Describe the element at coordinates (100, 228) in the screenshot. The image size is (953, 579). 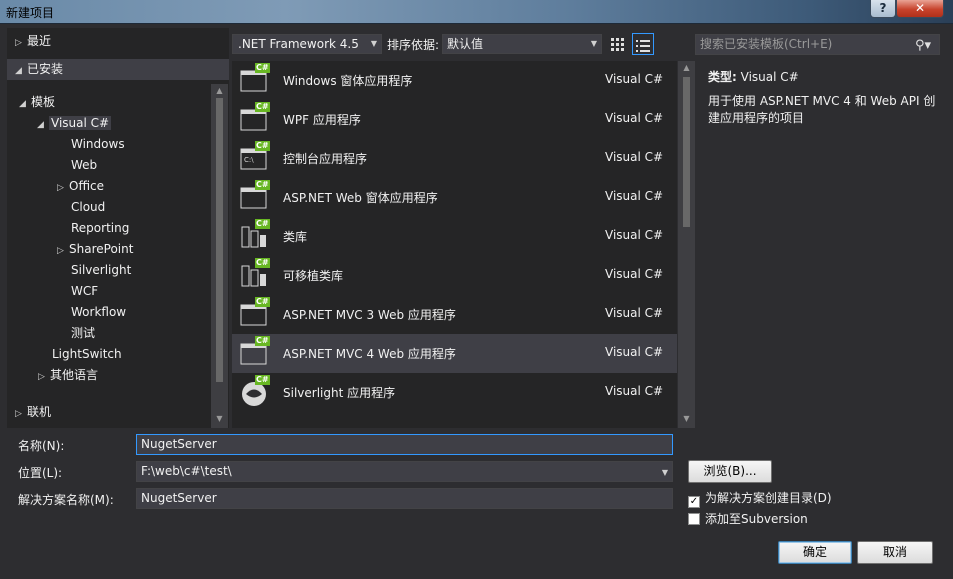
I see `tree-item-reporting: Reporting` at that location.